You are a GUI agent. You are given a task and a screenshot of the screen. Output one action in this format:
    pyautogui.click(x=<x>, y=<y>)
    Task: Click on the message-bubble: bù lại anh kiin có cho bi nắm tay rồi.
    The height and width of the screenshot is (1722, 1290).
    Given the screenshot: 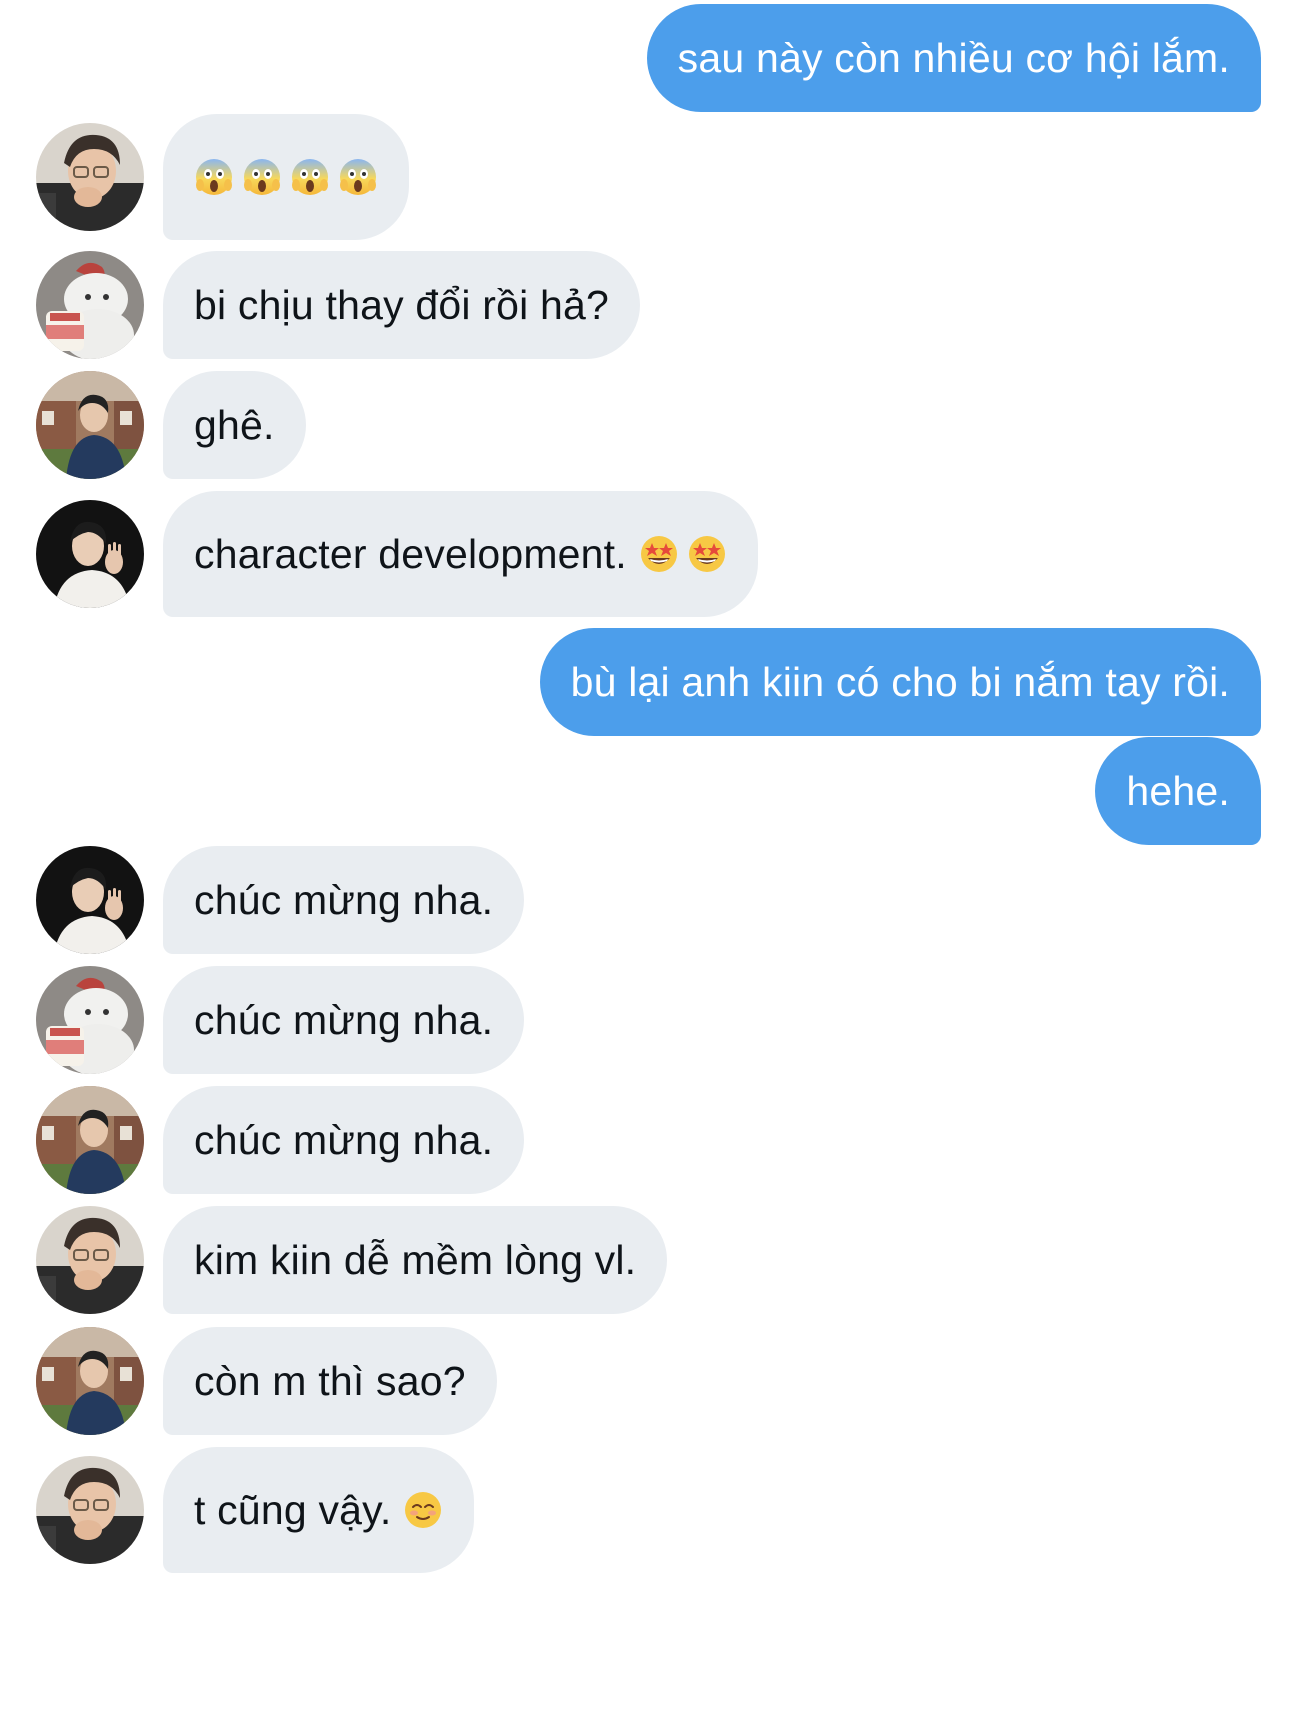 What is the action you would take?
    pyautogui.click(x=900, y=682)
    